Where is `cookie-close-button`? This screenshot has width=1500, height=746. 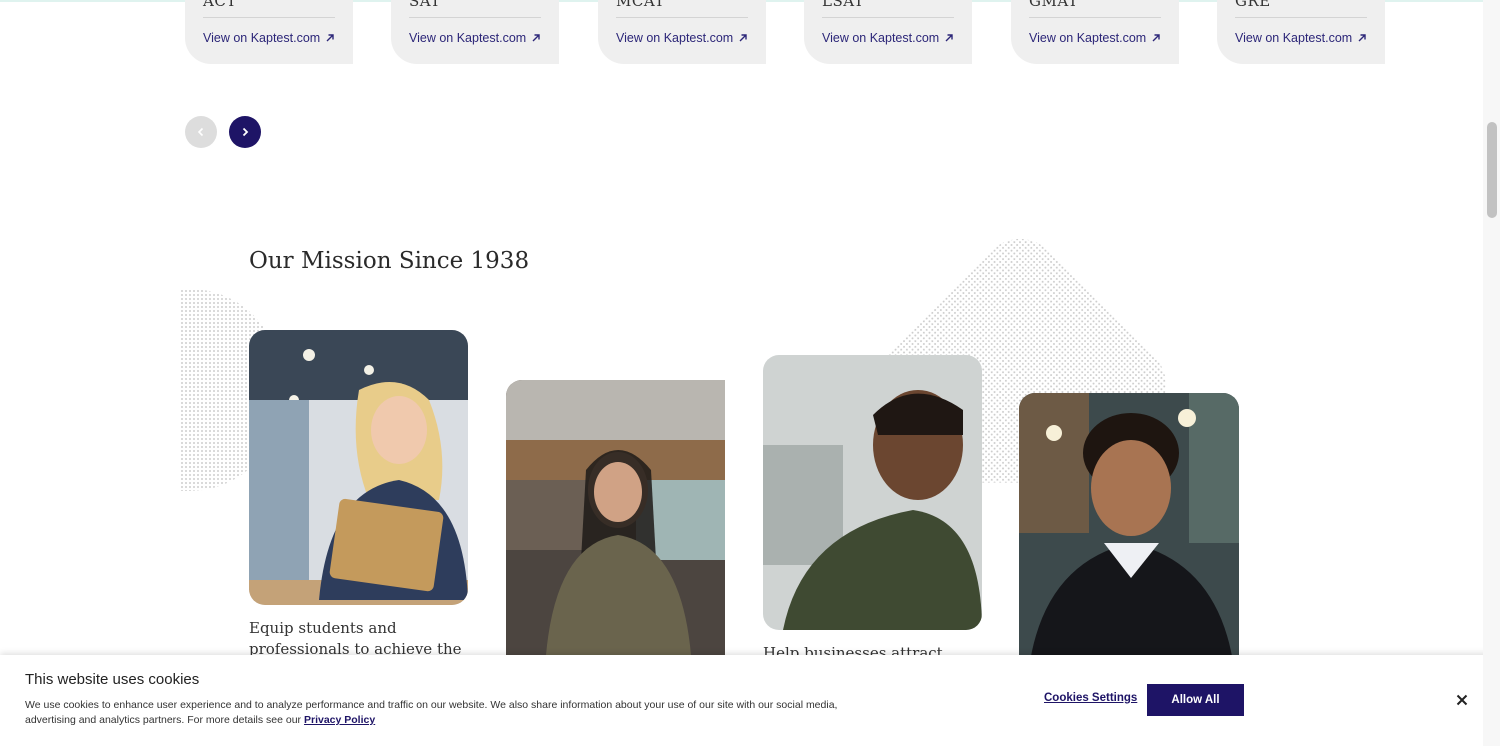
cookie-close-button is located at coordinates (1462, 700).